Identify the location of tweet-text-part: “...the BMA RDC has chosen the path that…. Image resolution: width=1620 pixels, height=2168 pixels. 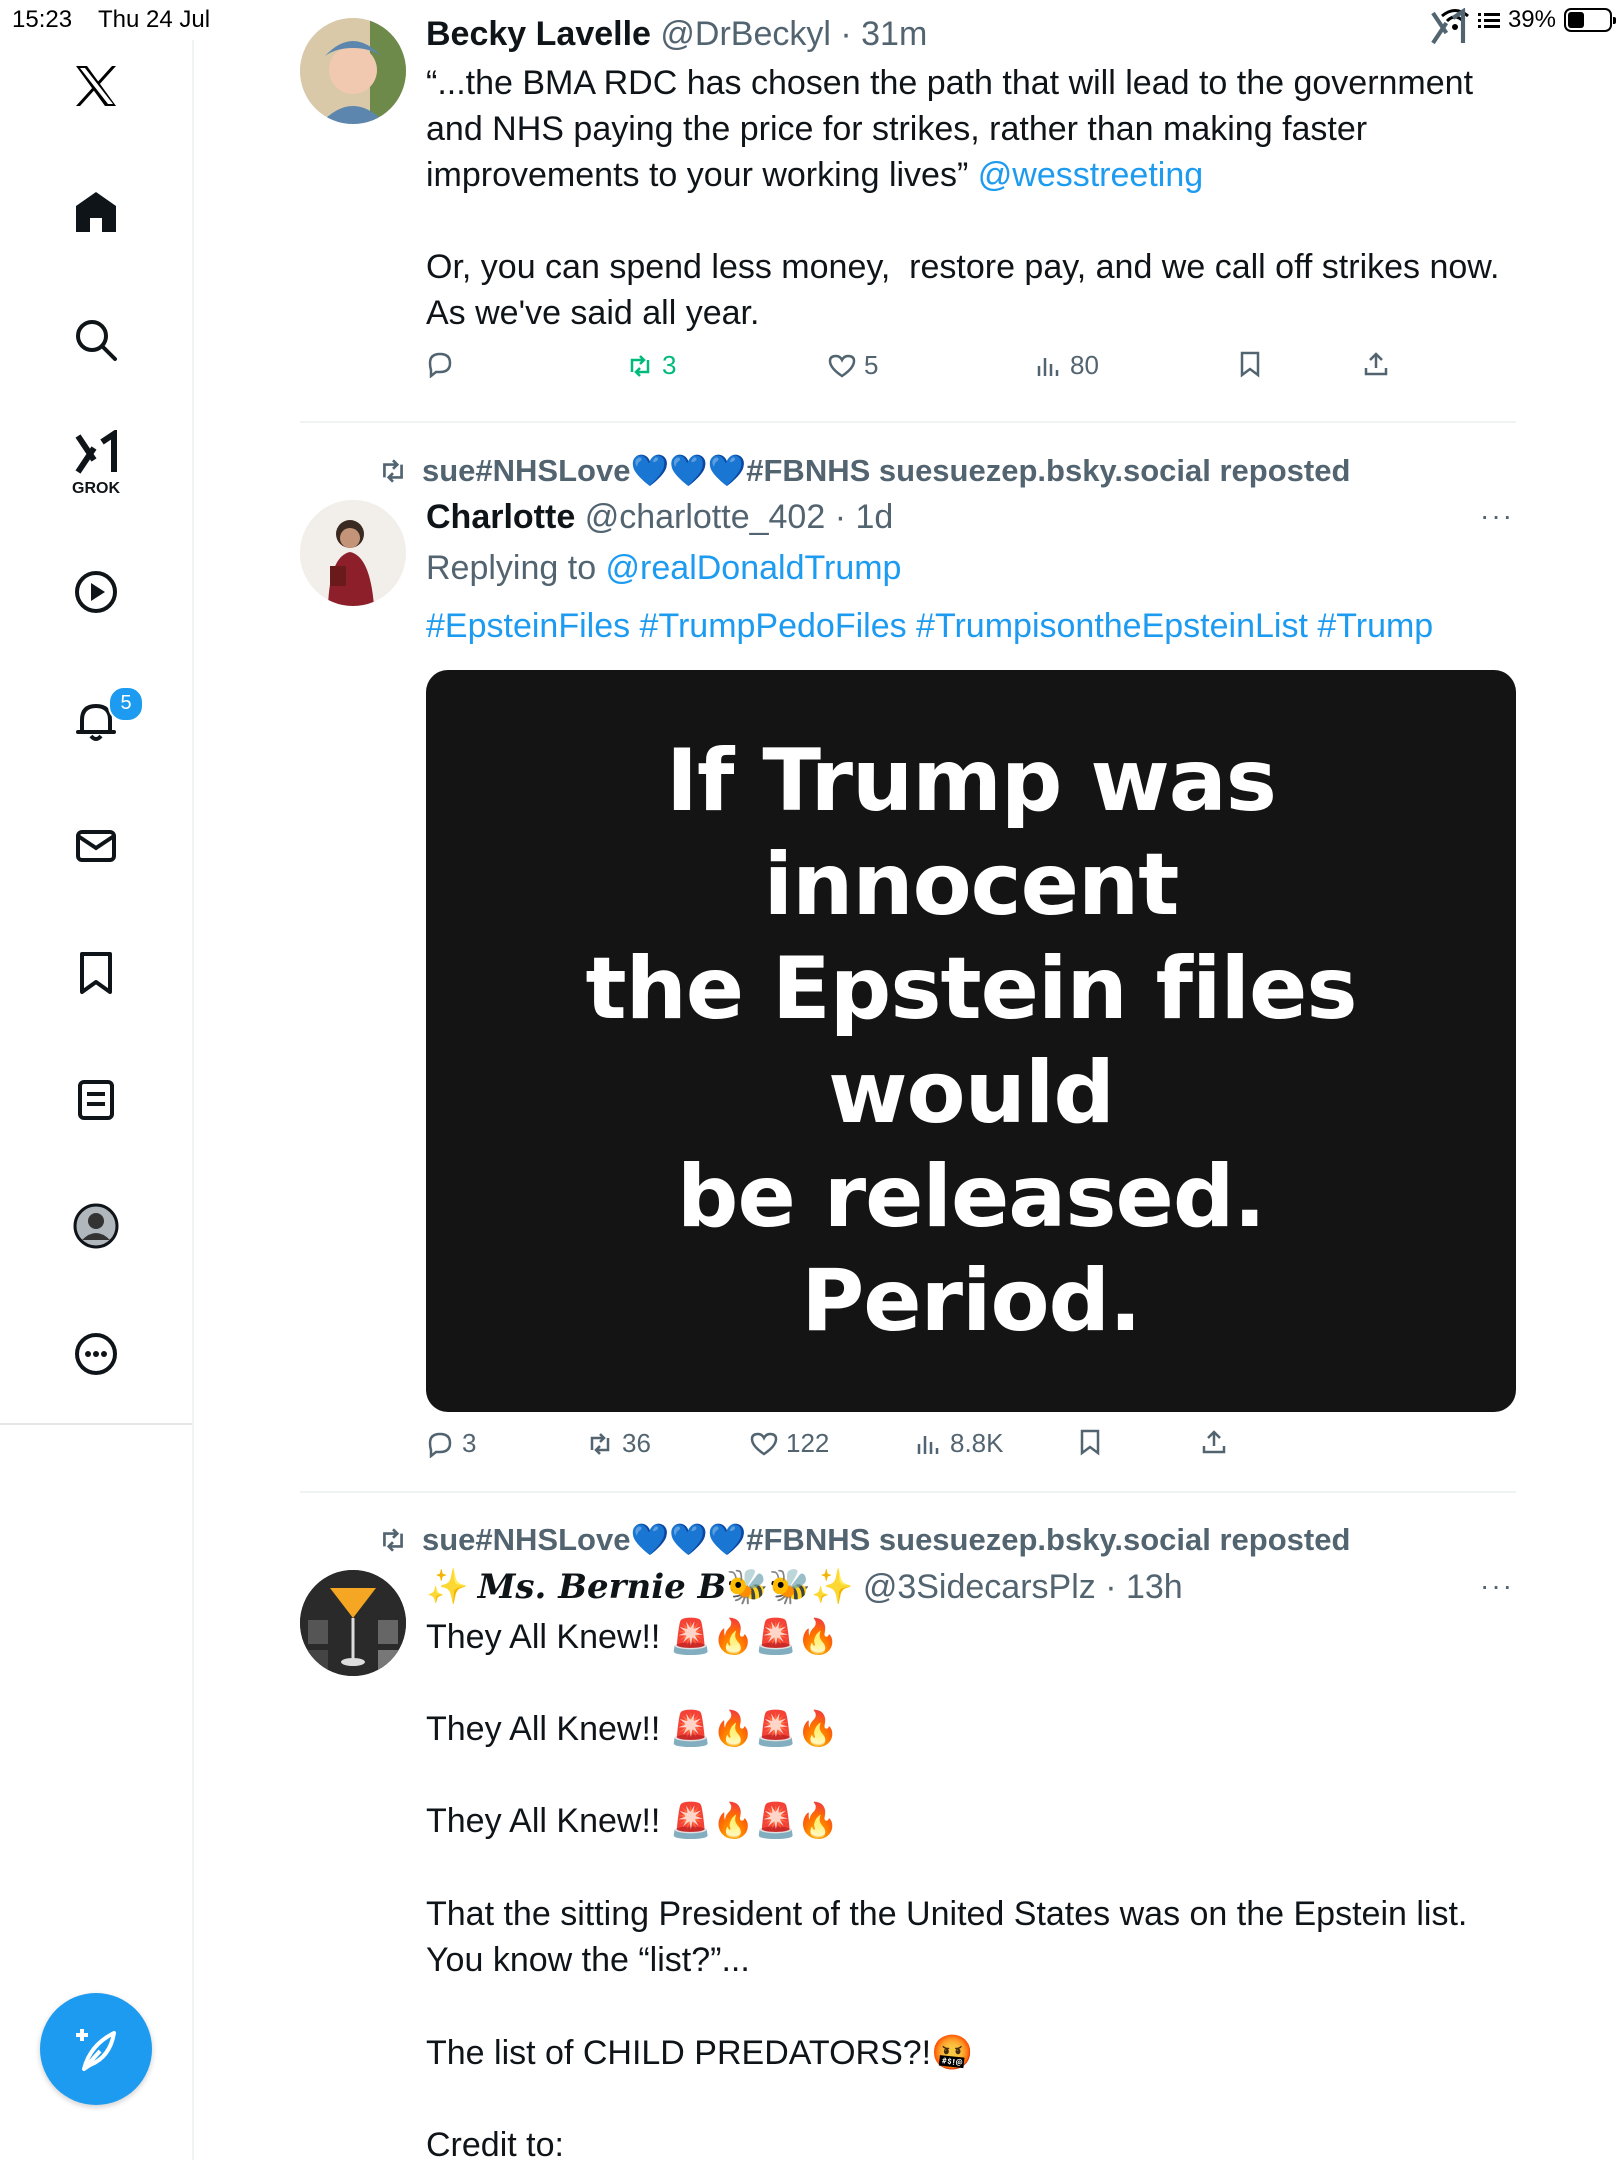
(954, 129).